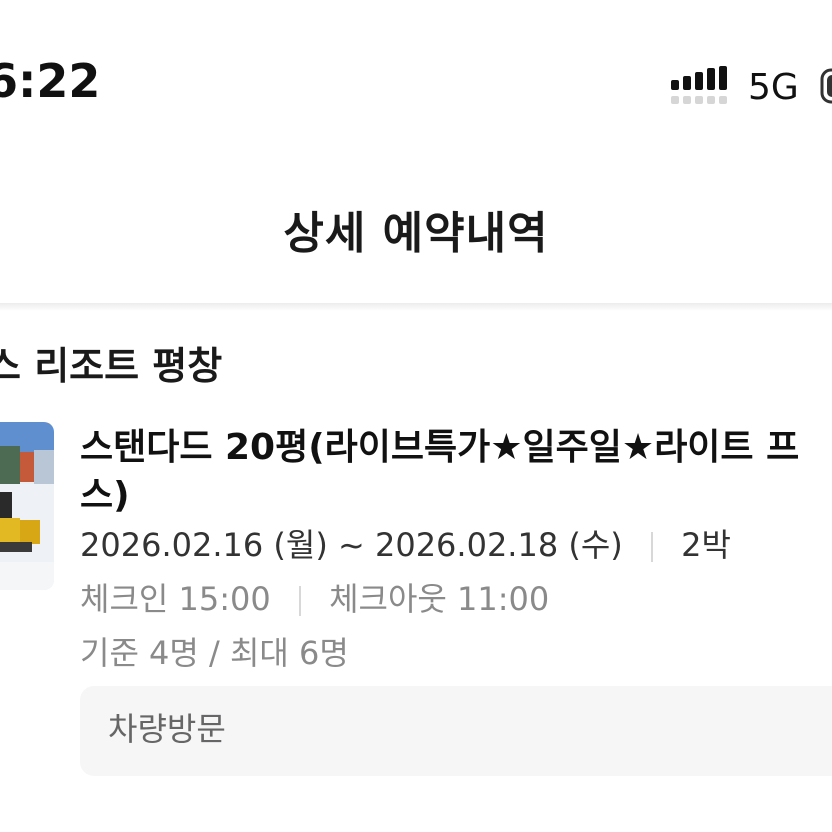 The height and width of the screenshot is (832, 832). What do you see at coordinates (167, 729) in the screenshot?
I see `visit-note-text: 차량방문` at bounding box center [167, 729].